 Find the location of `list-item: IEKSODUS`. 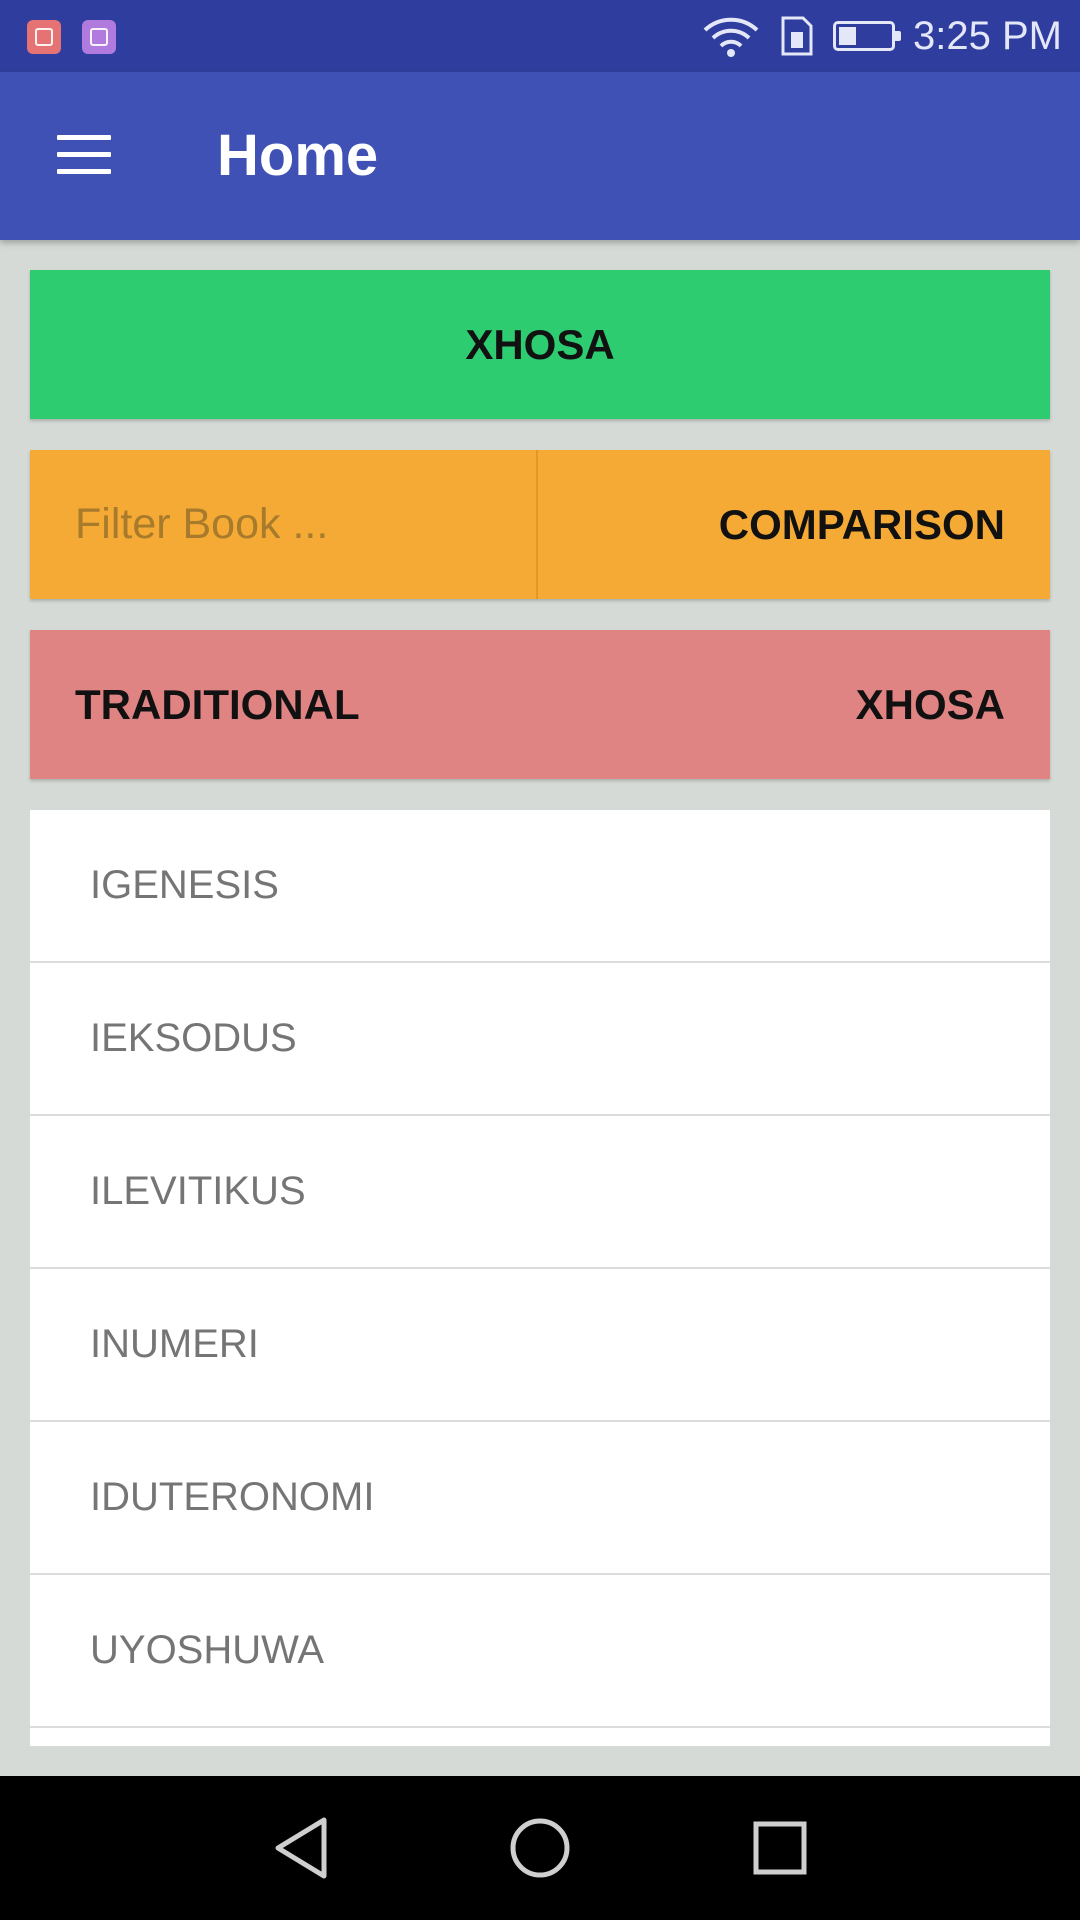

list-item: IEKSODUS is located at coordinates (540, 1039).